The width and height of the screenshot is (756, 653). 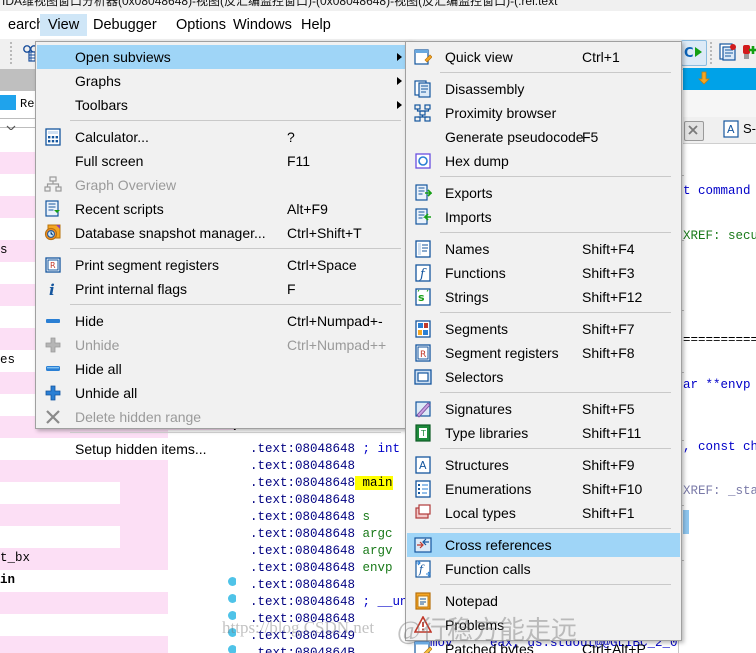 What do you see at coordinates (374, 534) in the screenshot?
I see `line-text: argc` at bounding box center [374, 534].